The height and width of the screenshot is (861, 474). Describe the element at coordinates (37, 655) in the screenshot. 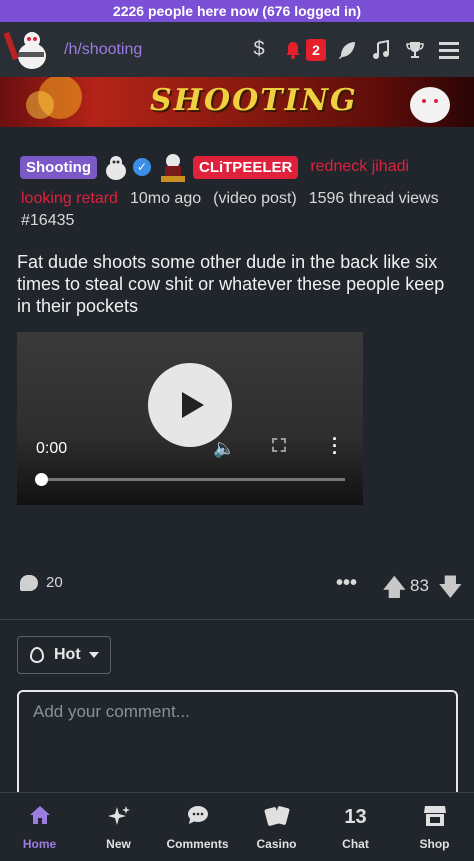

I see `flame-icon` at that location.